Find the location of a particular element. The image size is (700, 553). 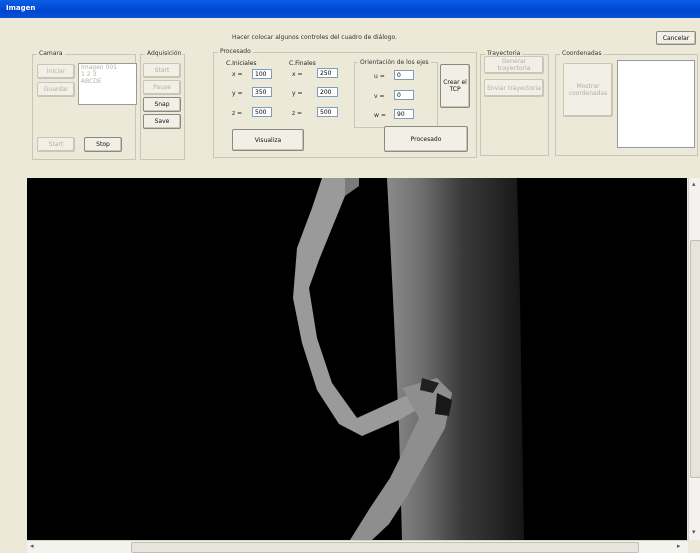

orientacion-group-label: Orientación de los ejes is located at coordinates (394, 62).